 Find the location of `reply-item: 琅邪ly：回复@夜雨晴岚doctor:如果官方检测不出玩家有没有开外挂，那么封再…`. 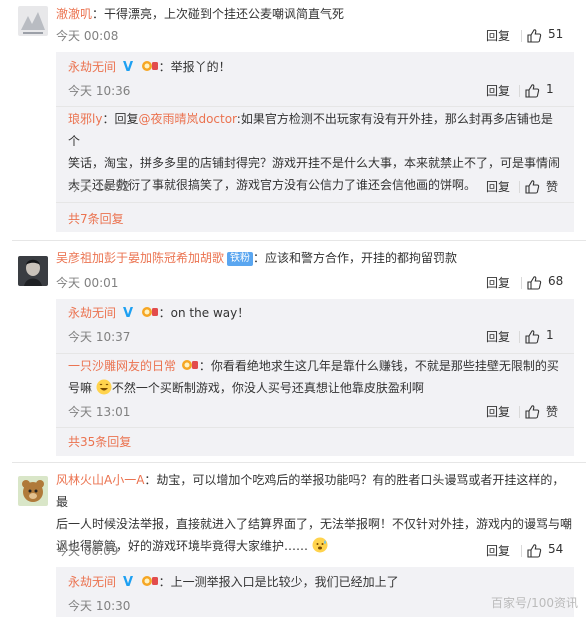

reply-item: 琅邪ly：回复@夜雨晴岚doctor:如果官方检测不出玩家有没有开外挂，那么封再… is located at coordinates (315, 152).